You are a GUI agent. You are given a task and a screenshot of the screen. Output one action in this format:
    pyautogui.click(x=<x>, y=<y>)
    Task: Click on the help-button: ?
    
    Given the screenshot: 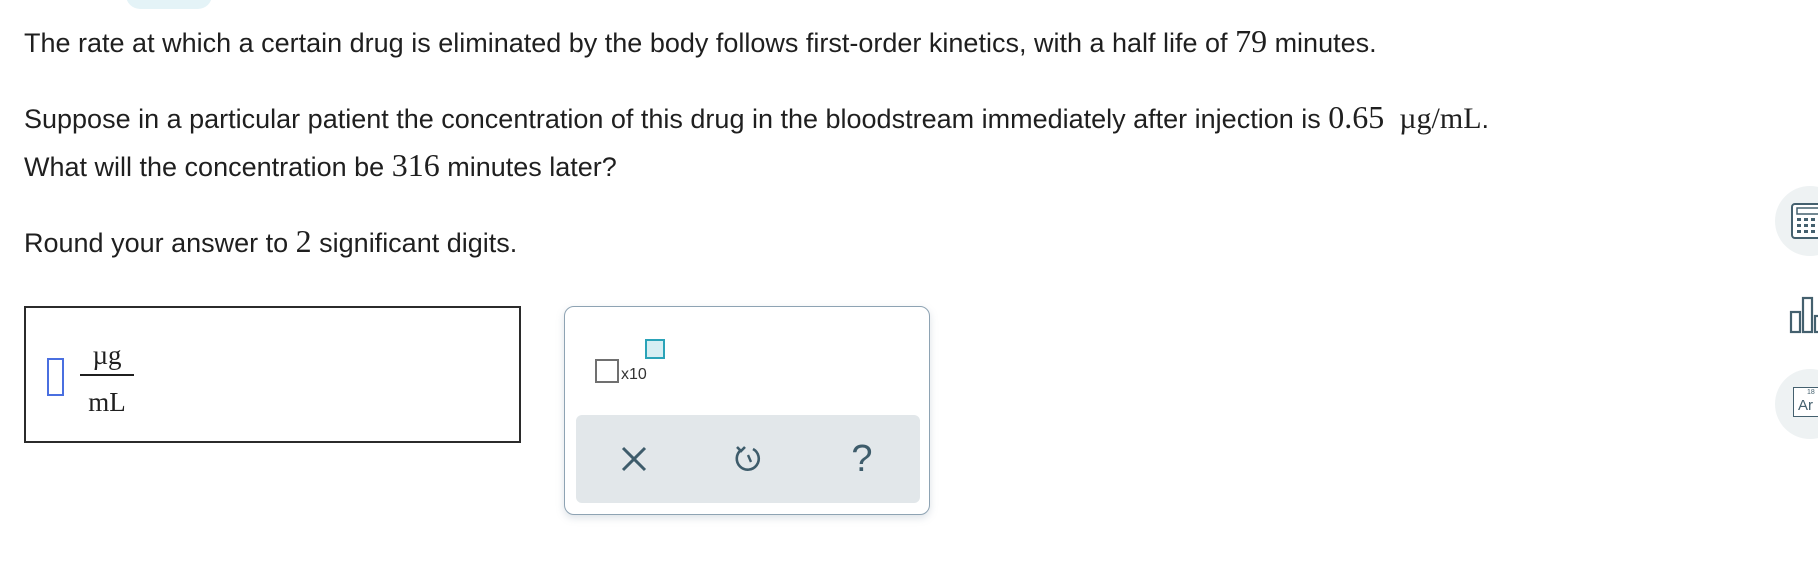 What is the action you would take?
    pyautogui.click(x=862, y=459)
    